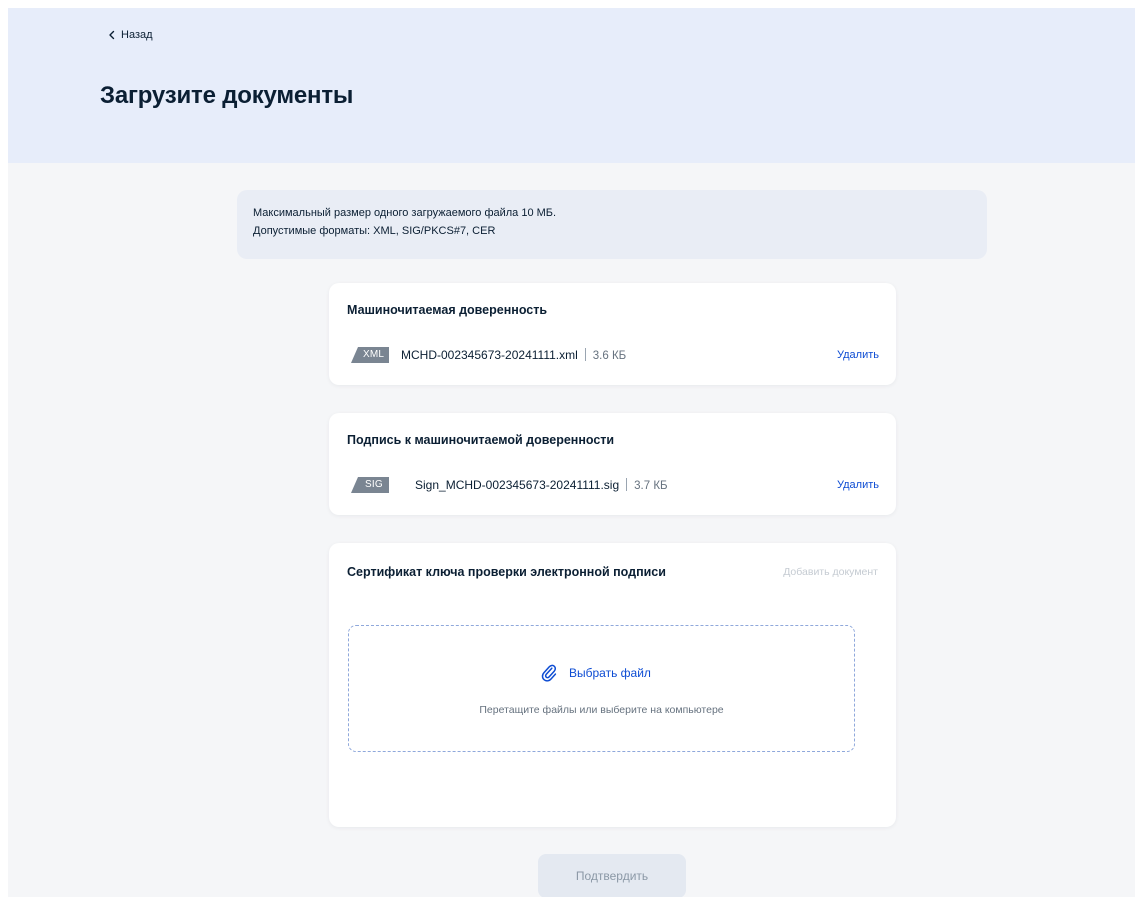  I want to click on chevron-left-icon, so click(112, 35).